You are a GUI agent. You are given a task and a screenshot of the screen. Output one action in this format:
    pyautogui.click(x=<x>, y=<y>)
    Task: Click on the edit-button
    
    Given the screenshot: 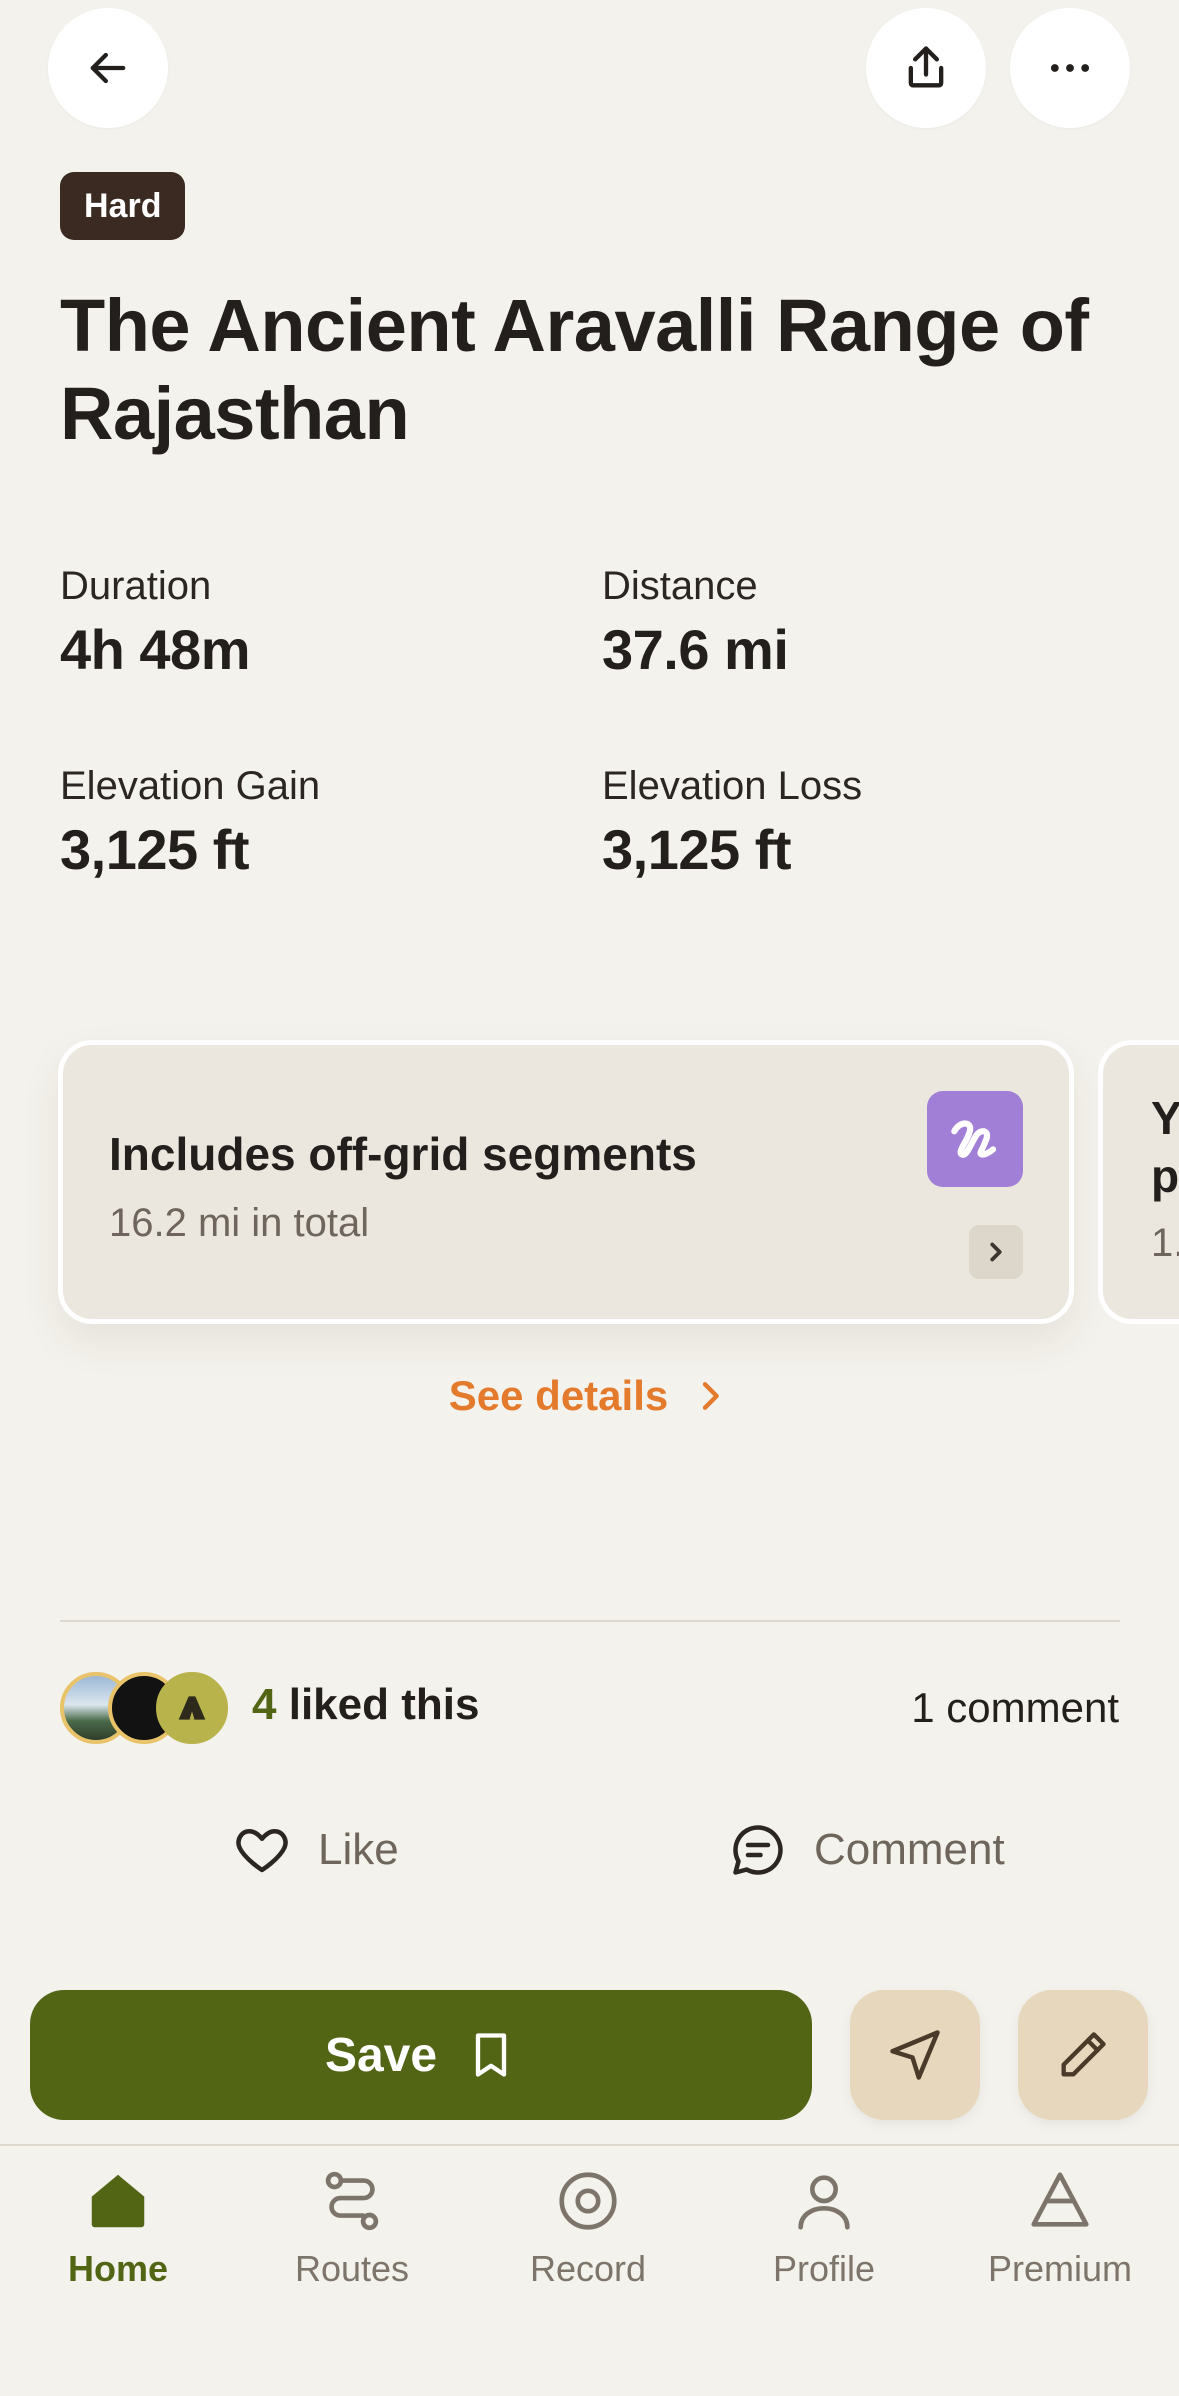 What is the action you would take?
    pyautogui.click(x=1083, y=2055)
    